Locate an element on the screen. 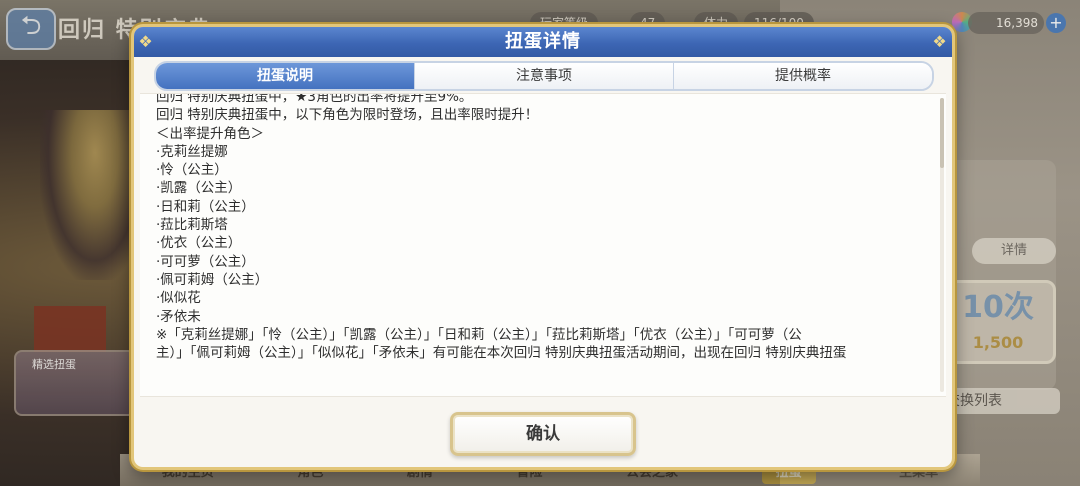  ten-pull-button: 10次 1,500 is located at coordinates (998, 322).